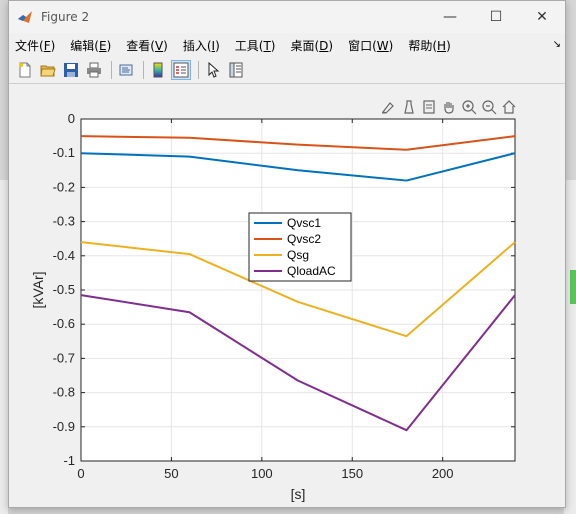 Image resolution: width=576 pixels, height=514 pixels. What do you see at coordinates (171, 473) in the screenshot?
I see `x-tick-label: 50` at bounding box center [171, 473].